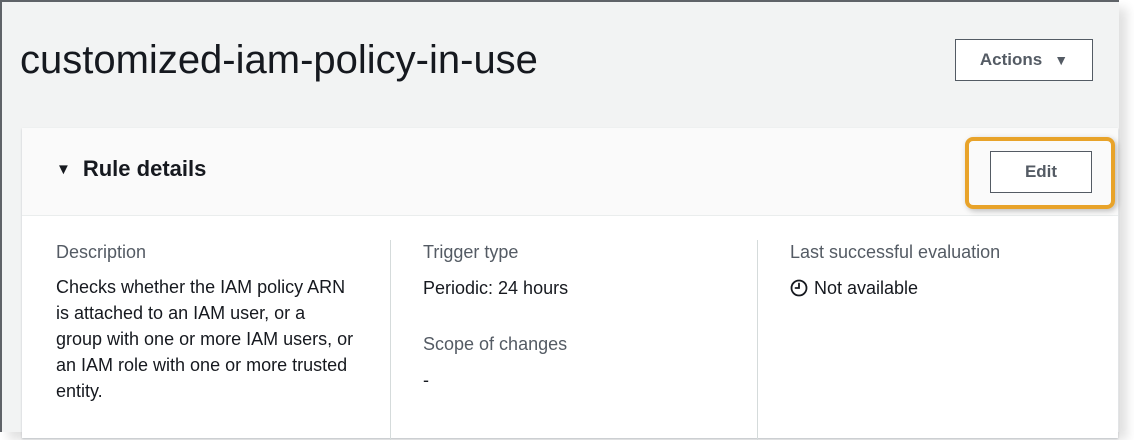 The image size is (1134, 440). Describe the element at coordinates (495, 344) in the screenshot. I see `scope-label: Scope of changes` at that location.